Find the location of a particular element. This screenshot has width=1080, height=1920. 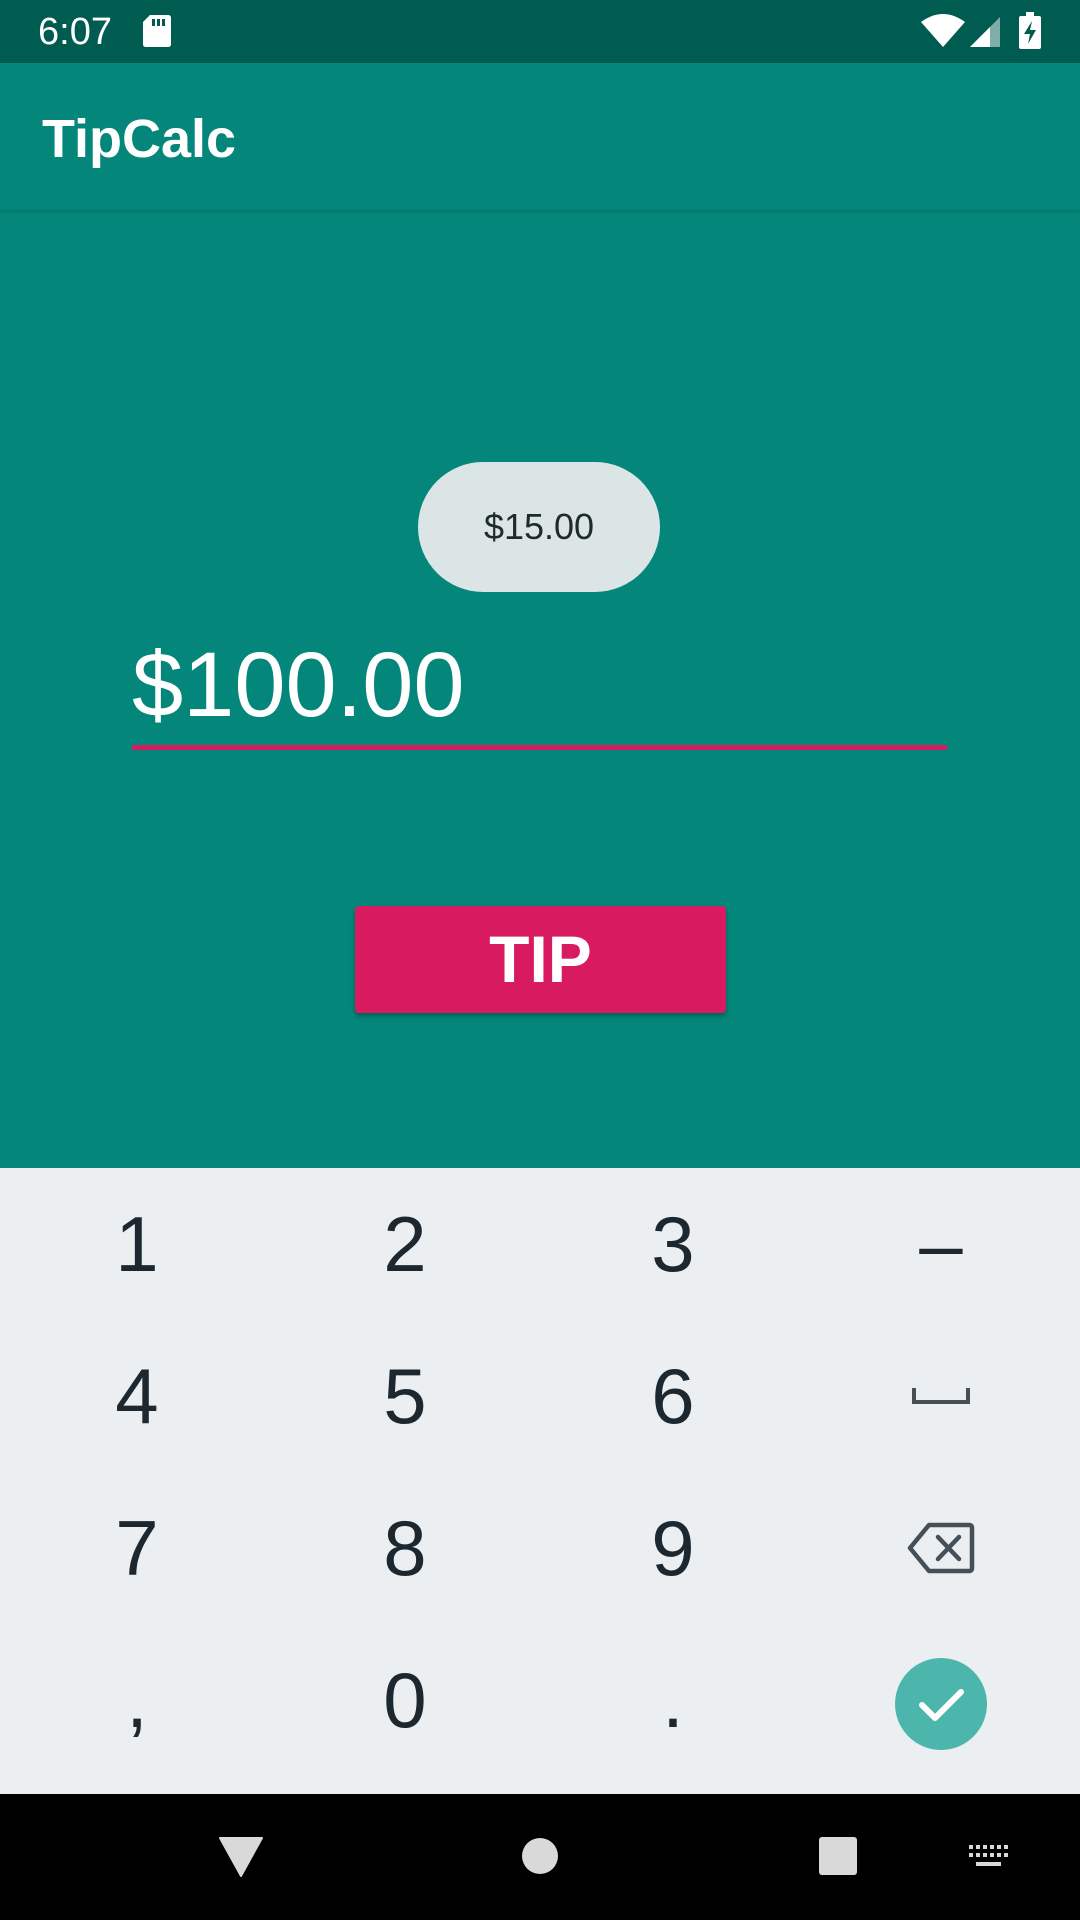

space-key-icon is located at coordinates (941, 1396).